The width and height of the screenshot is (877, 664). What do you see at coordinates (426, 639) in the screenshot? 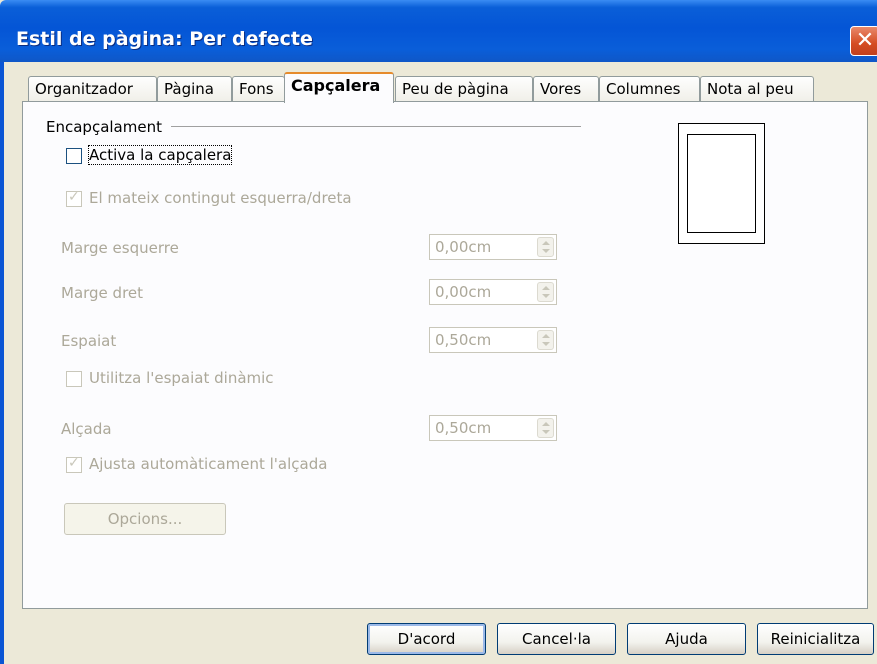
I see `ok-button: D'acord` at bounding box center [426, 639].